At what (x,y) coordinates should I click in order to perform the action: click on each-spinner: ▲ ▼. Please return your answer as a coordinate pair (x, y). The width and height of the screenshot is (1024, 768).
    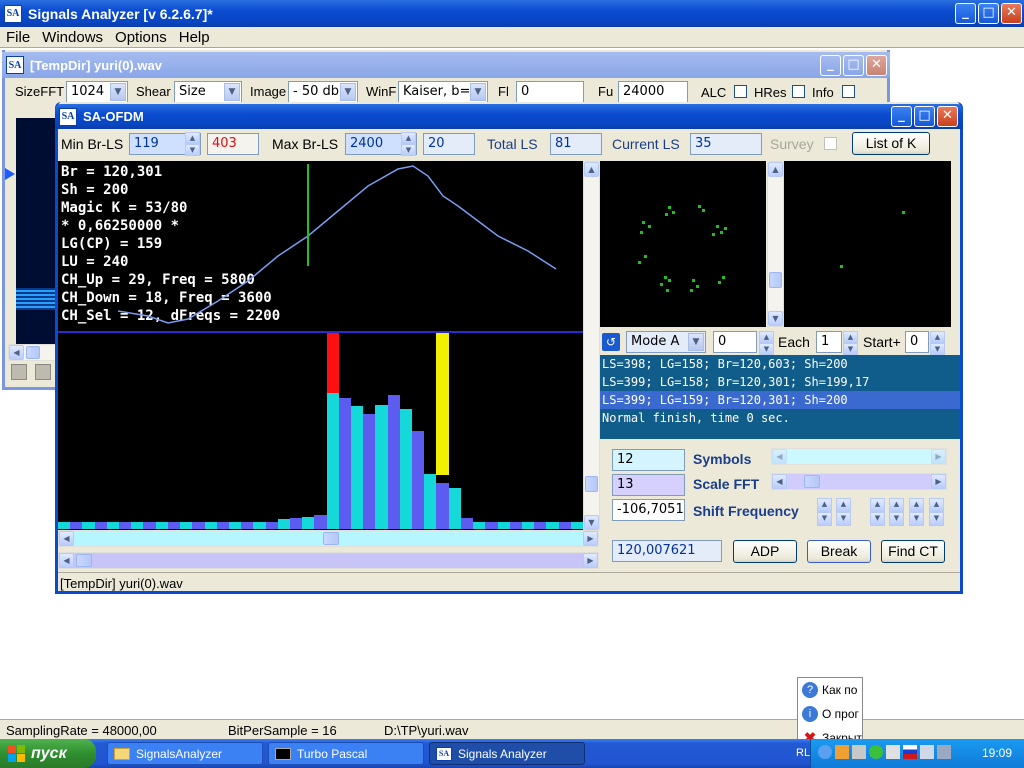
    Looking at the image, I should click on (850, 343).